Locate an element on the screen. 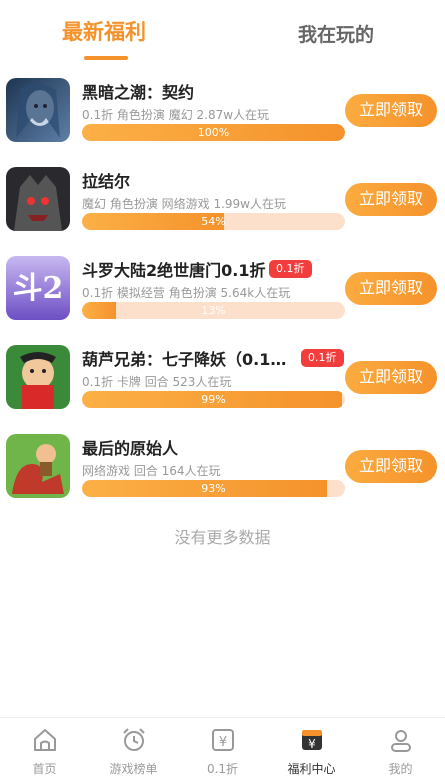 This screenshot has width=445, height=780. progress-bar: 93% is located at coordinates (213, 488).